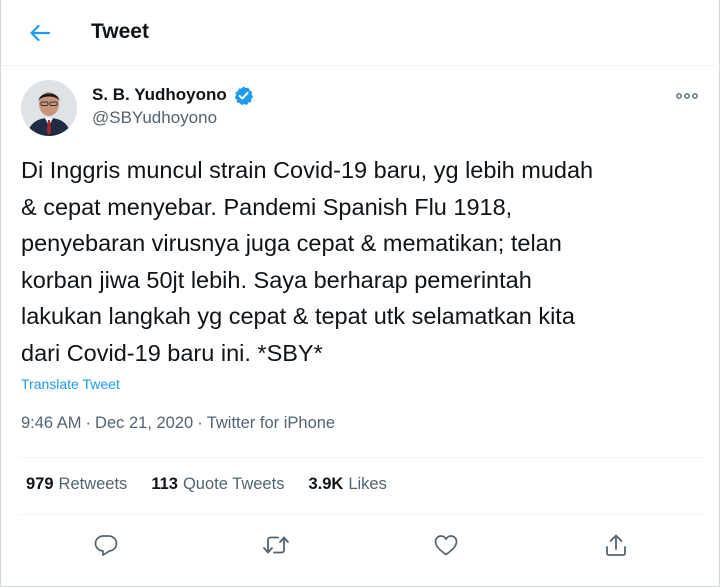  I want to click on arrow-left-icon, so click(40, 33).